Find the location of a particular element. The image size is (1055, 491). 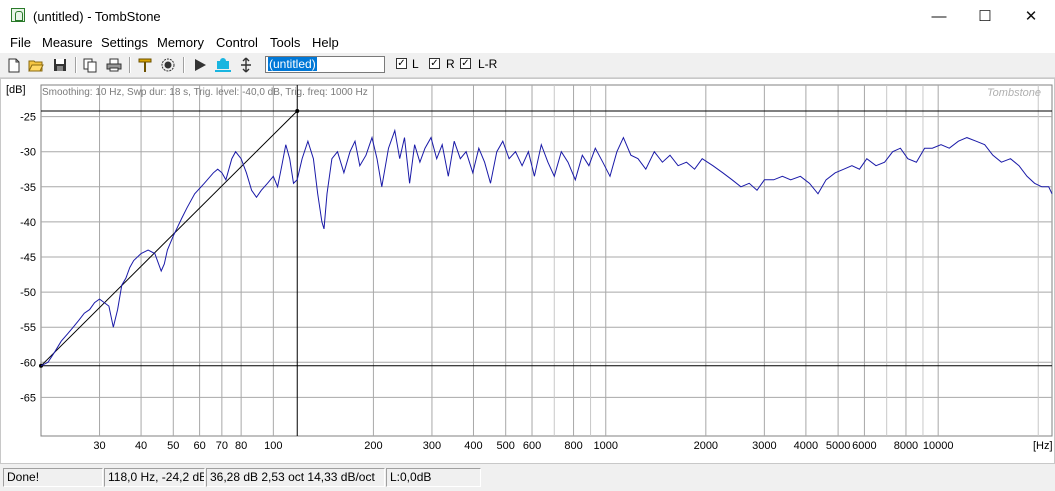

x-tick-label: 600 is located at coordinates (532, 446).